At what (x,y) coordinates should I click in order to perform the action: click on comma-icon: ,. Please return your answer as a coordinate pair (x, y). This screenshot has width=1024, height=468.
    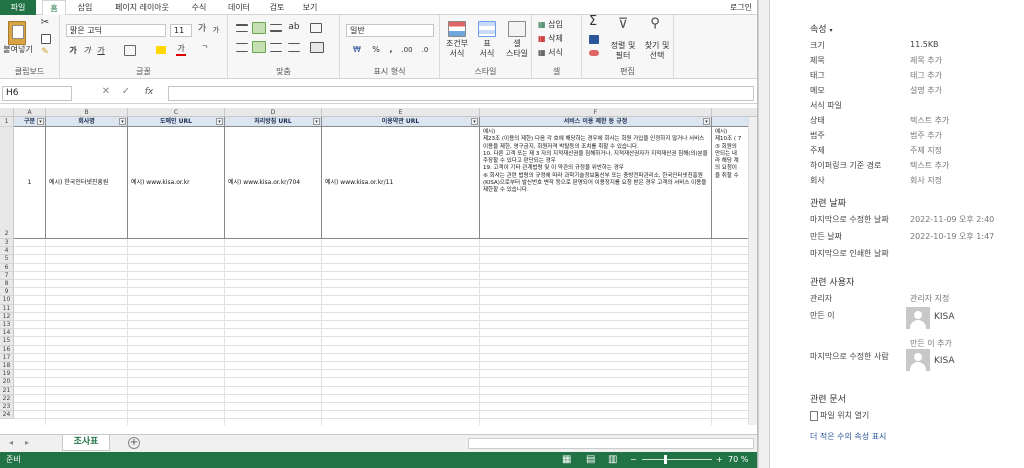
    Looking at the image, I should click on (391, 50).